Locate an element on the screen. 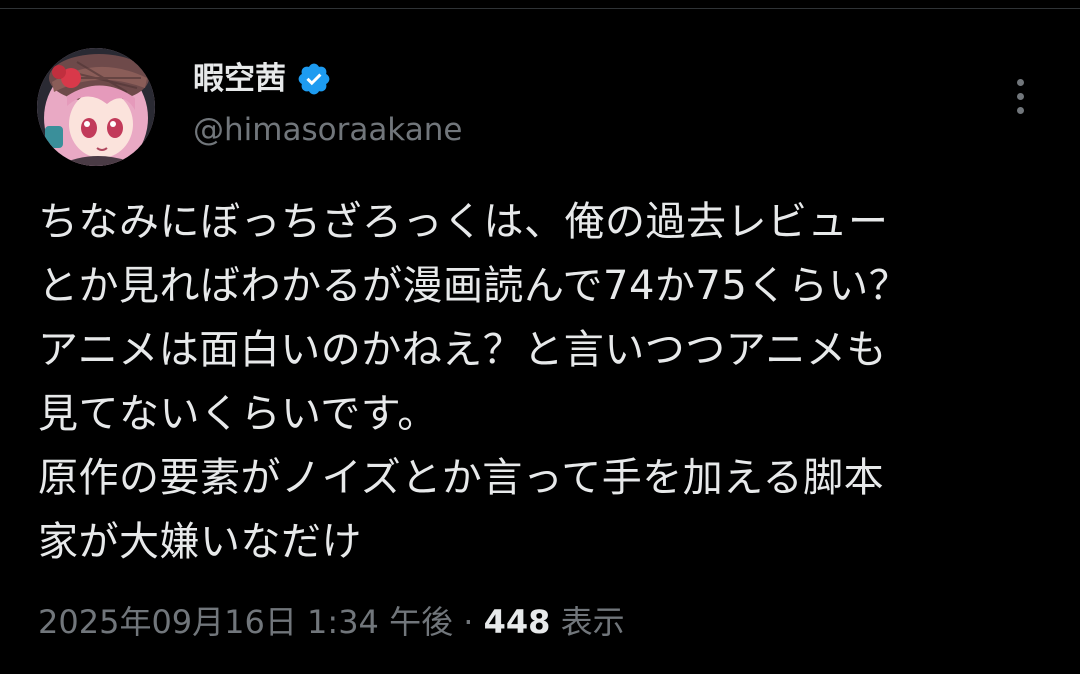 The height and width of the screenshot is (674, 1080). avatar is located at coordinates (96, 107).